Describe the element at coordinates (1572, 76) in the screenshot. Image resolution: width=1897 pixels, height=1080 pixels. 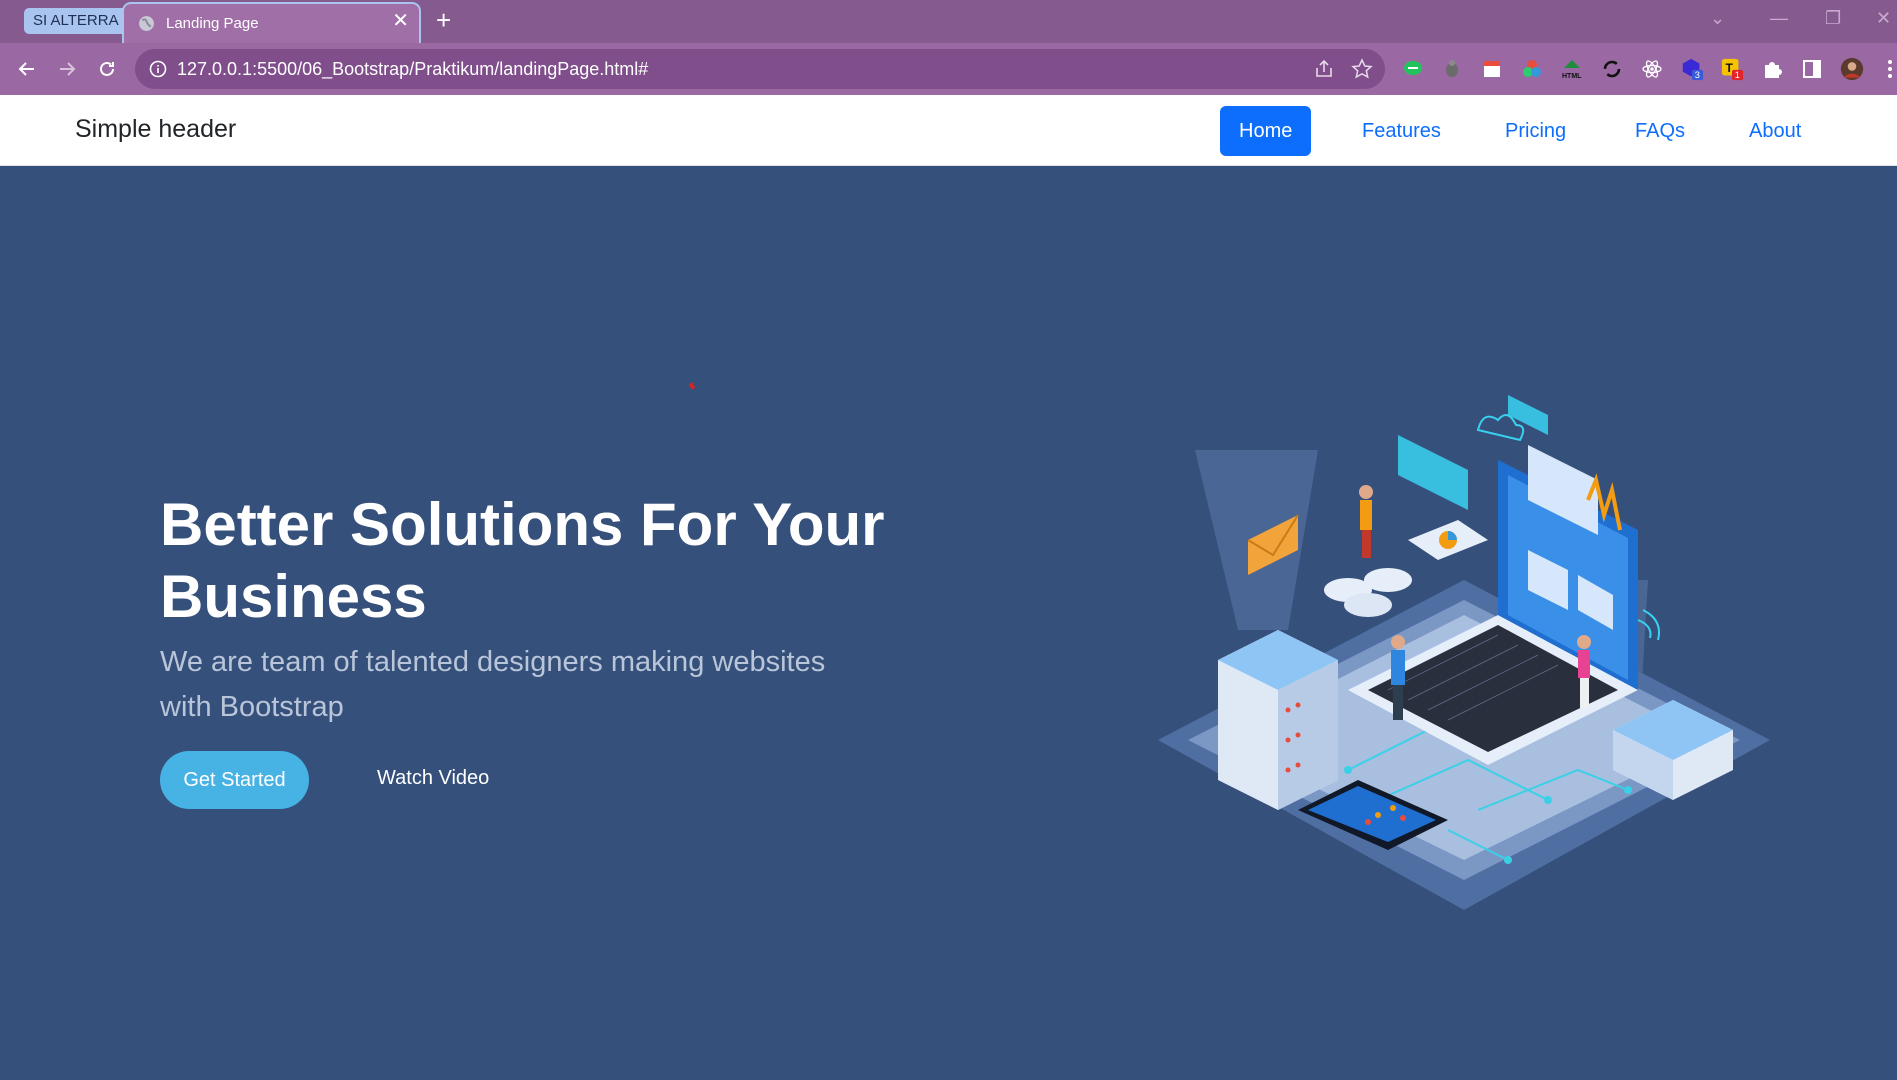
I see `svg-text: HTML` at that location.